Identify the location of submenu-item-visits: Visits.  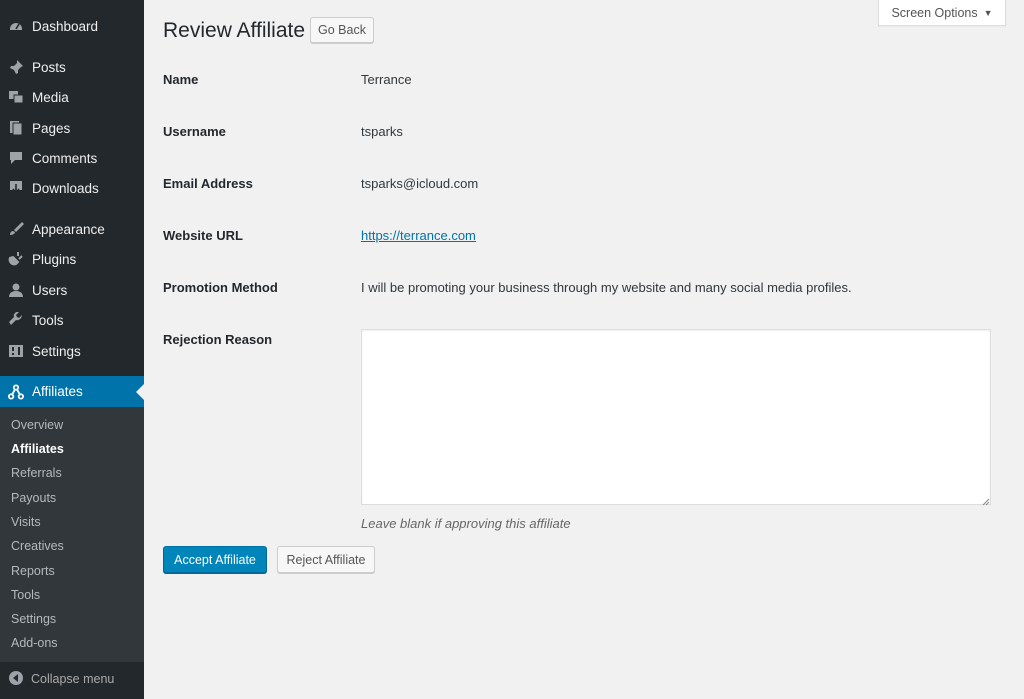
(26, 522).